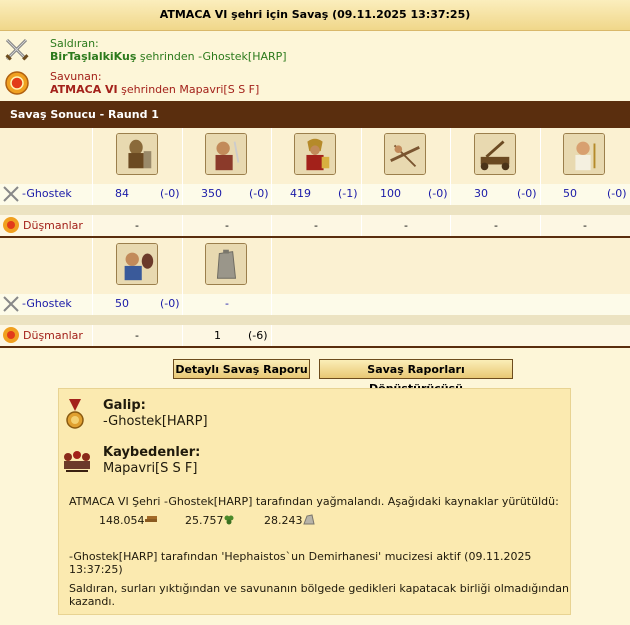  Describe the element at coordinates (211, 193) in the screenshot. I see `unit-count: 350` at that location.